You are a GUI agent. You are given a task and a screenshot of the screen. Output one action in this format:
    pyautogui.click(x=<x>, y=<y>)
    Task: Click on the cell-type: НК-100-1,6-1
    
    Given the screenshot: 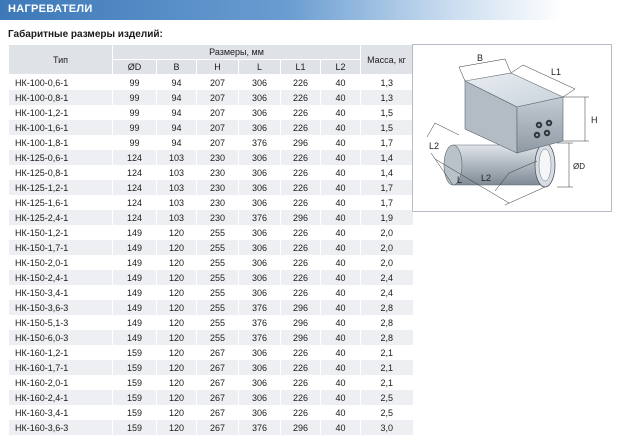 What is the action you would take?
    pyautogui.click(x=60, y=127)
    